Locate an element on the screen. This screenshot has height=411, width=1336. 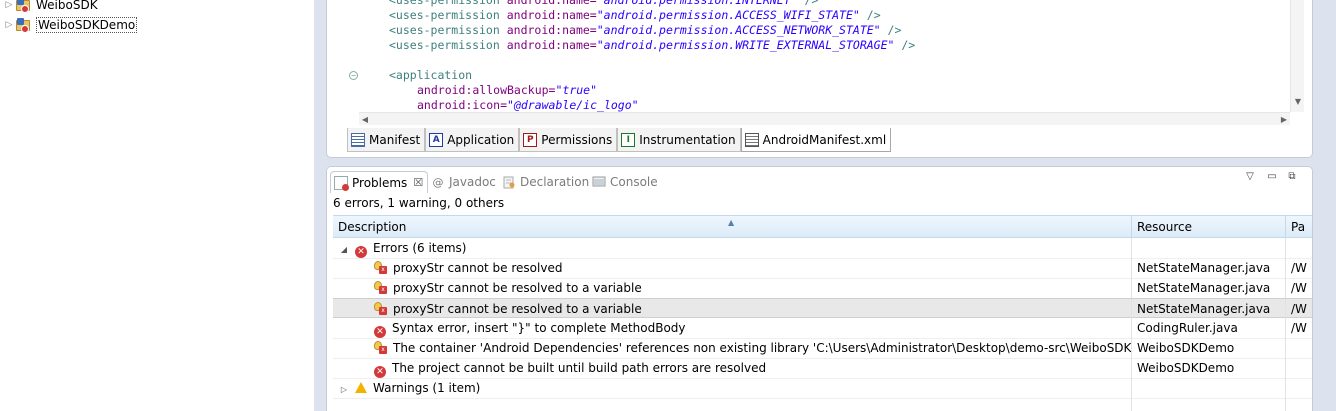
tab-label: Application is located at coordinates (481, 139).